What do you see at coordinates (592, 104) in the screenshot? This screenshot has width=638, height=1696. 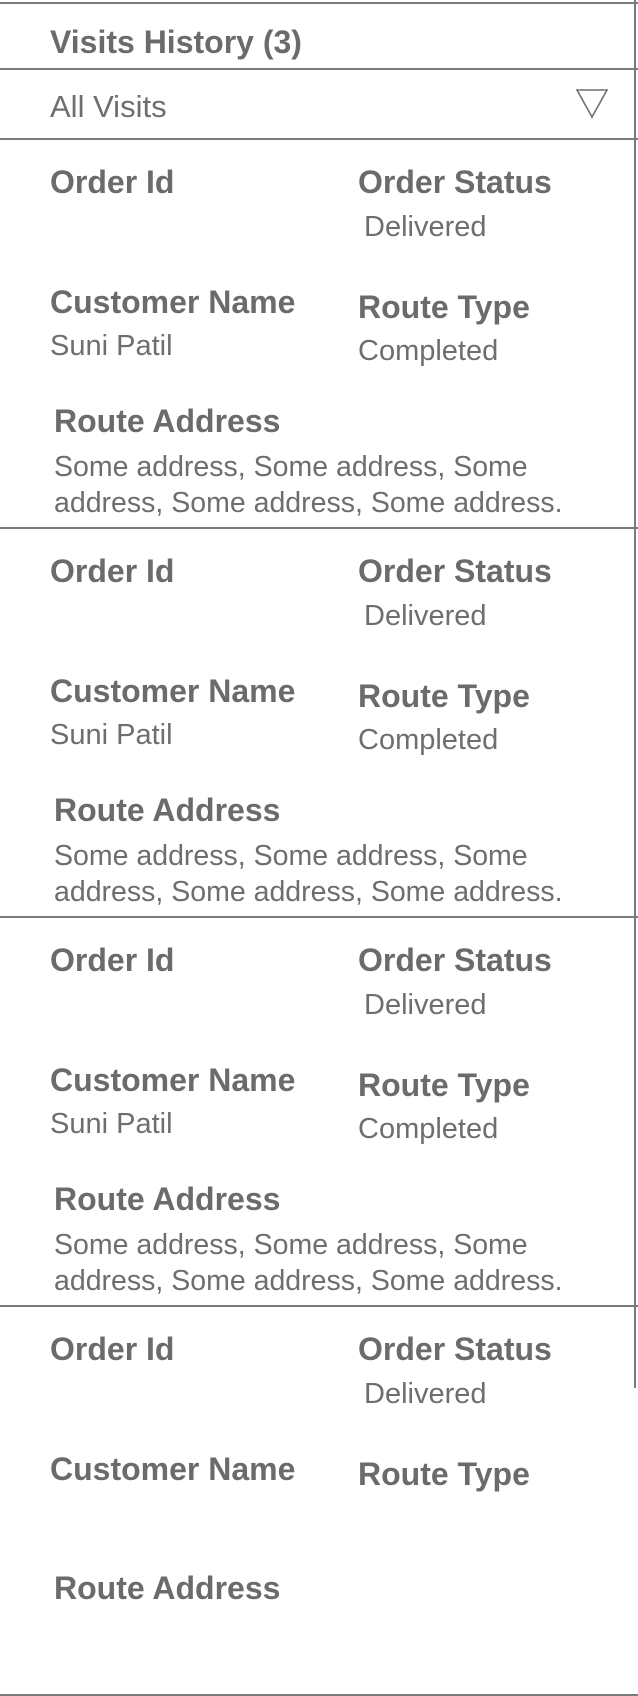 I see `chevron-down-icon` at bounding box center [592, 104].